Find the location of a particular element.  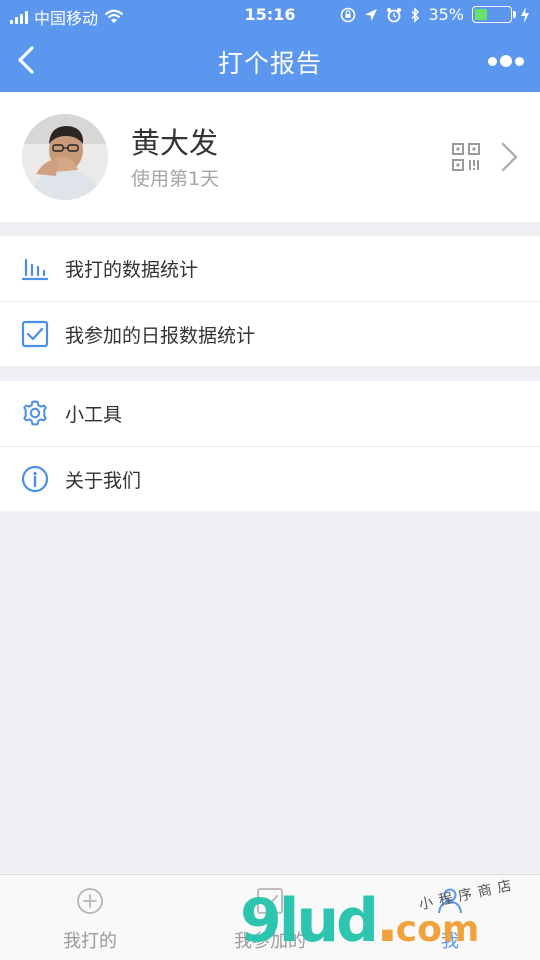

page-title: 打个报告 is located at coordinates (269, 63).